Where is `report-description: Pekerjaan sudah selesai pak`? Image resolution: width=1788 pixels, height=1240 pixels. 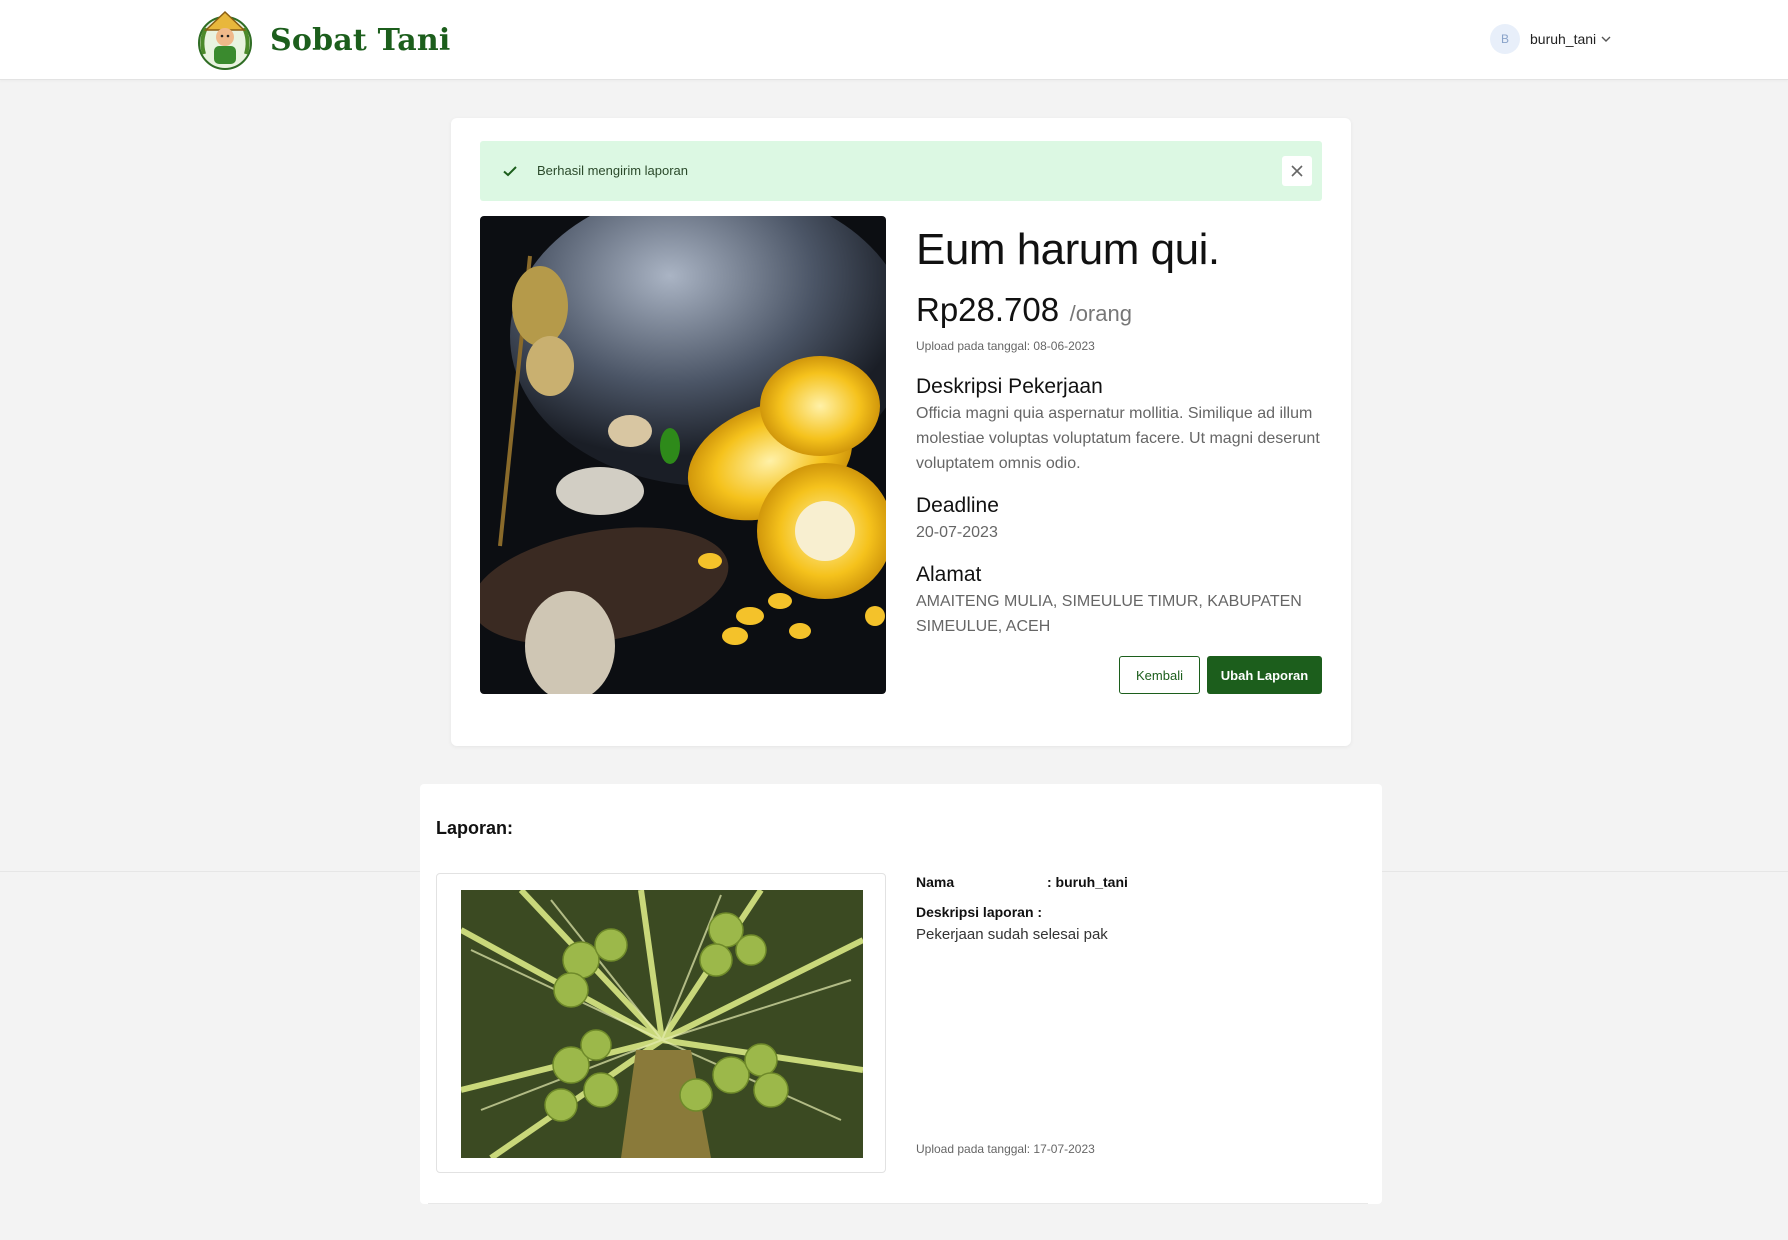 report-description: Pekerjaan sudah selesai pak is located at coordinates (1012, 934).